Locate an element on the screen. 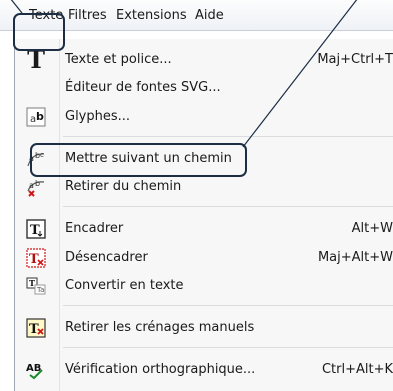 Image resolution: width=393 pixels, height=391 pixels. annotation-line-left is located at coordinates (16, 7).